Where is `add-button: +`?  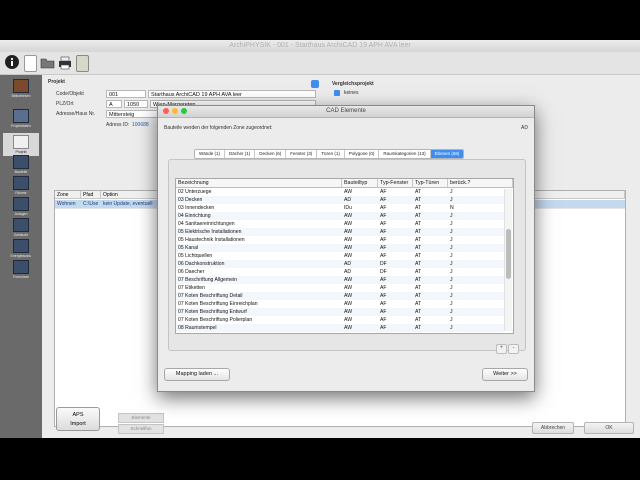
add-button: + is located at coordinates (501, 349).